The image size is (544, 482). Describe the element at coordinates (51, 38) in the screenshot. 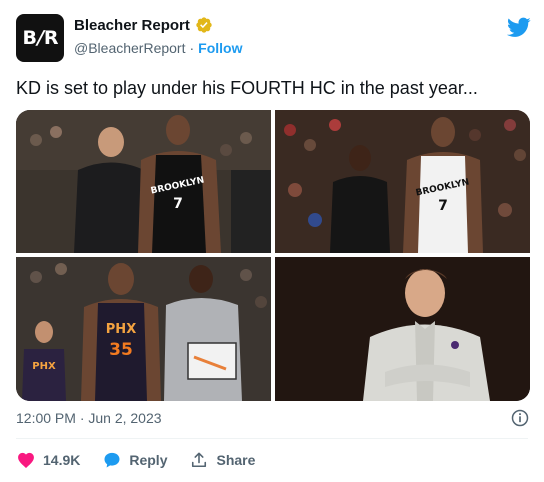

I see `avatar-letter-r: R` at that location.